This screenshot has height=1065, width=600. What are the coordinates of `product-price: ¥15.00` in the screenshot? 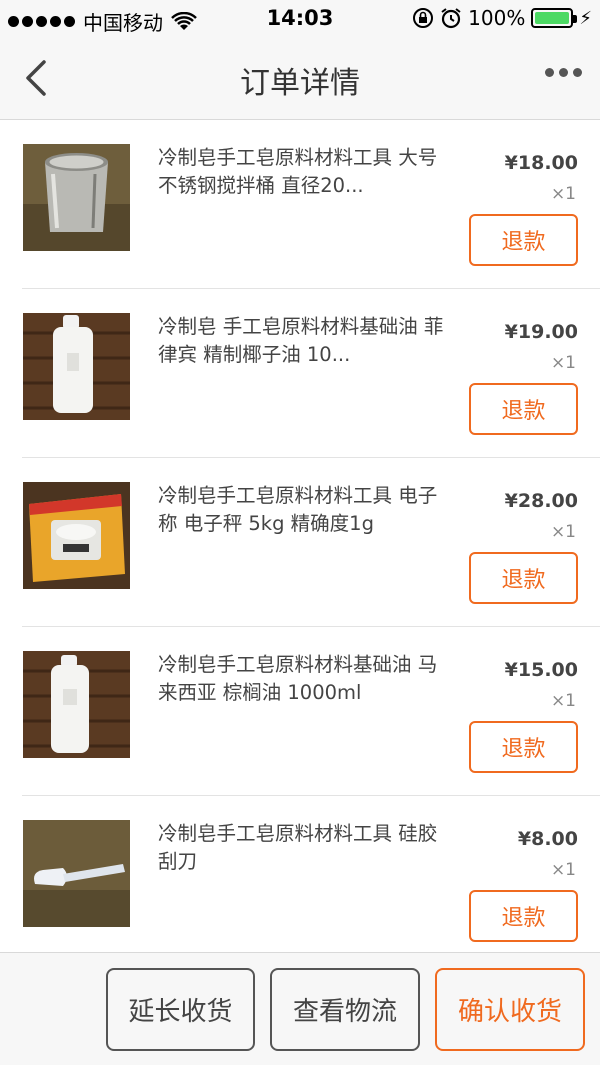 It's located at (541, 670).